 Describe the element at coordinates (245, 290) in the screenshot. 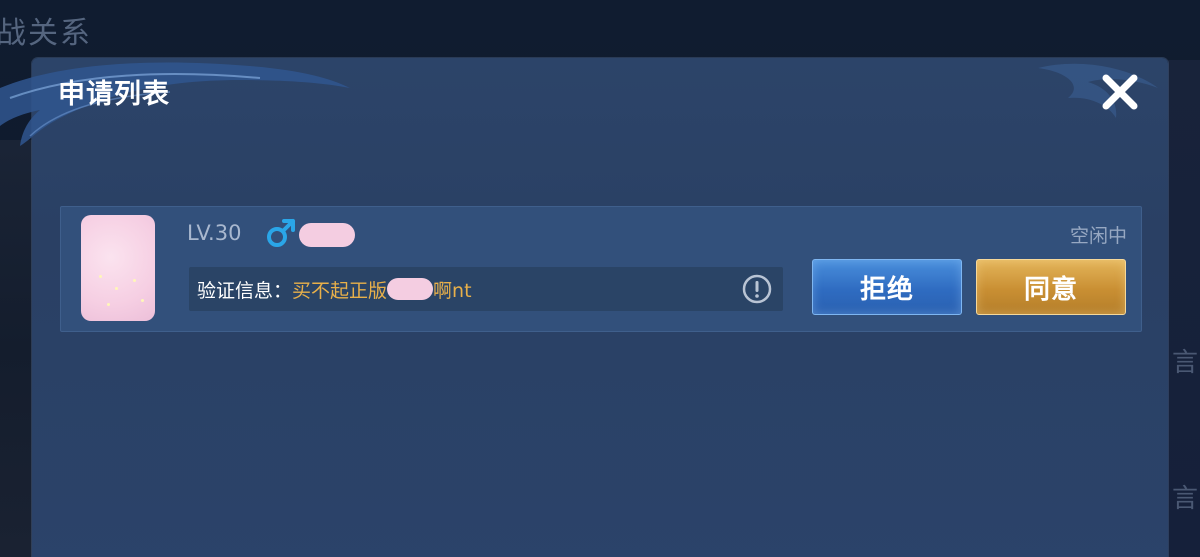

I see `verification-label: 验证信息：` at that location.